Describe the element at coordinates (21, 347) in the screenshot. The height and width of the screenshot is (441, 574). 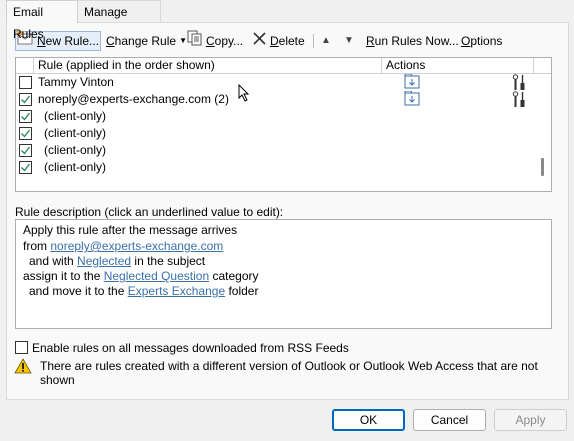
I see `rss-rules-checkbox` at that location.